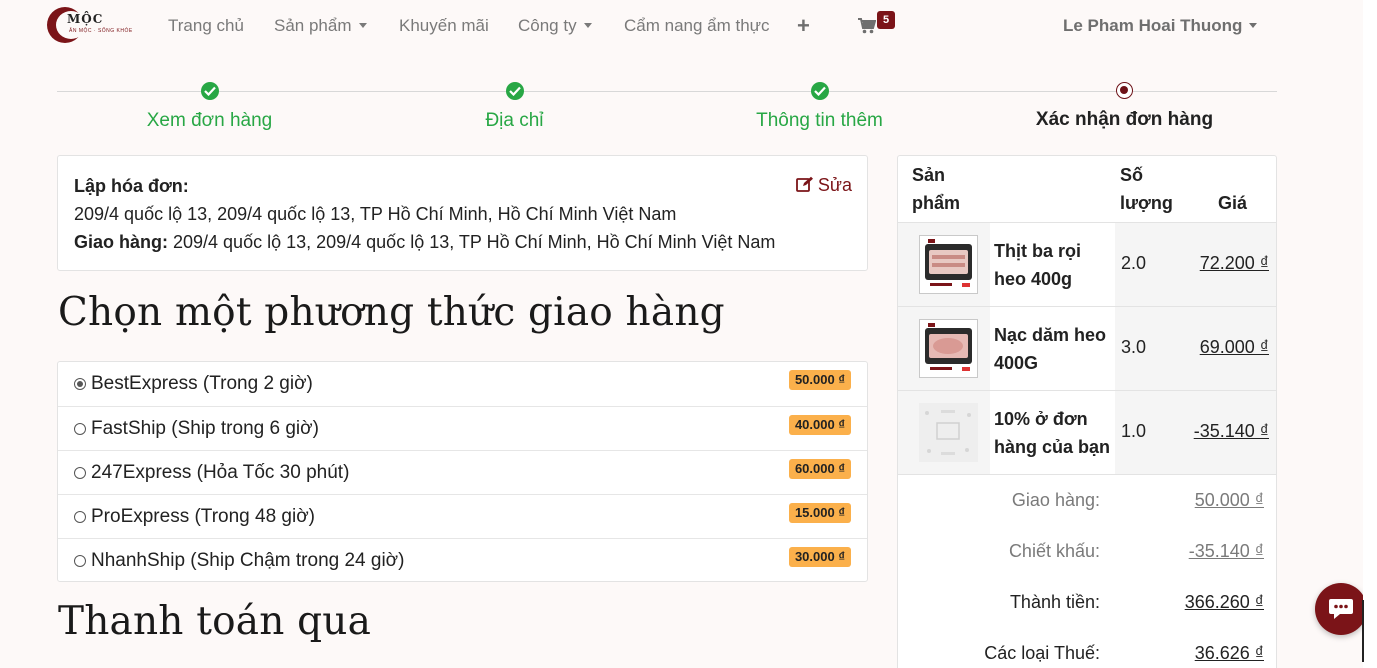 The image size is (1377, 668). What do you see at coordinates (1234, 263) in the screenshot?
I see `product-price: 72.200 ₫` at bounding box center [1234, 263].